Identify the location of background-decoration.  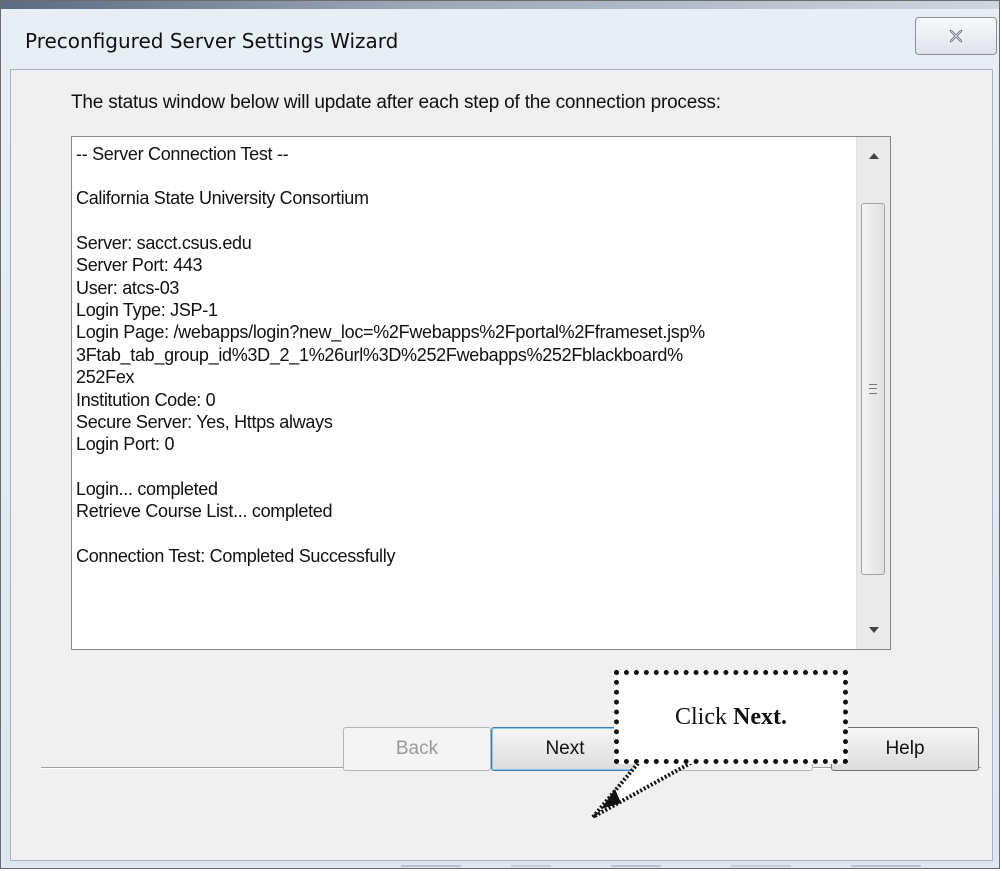
(661, 866).